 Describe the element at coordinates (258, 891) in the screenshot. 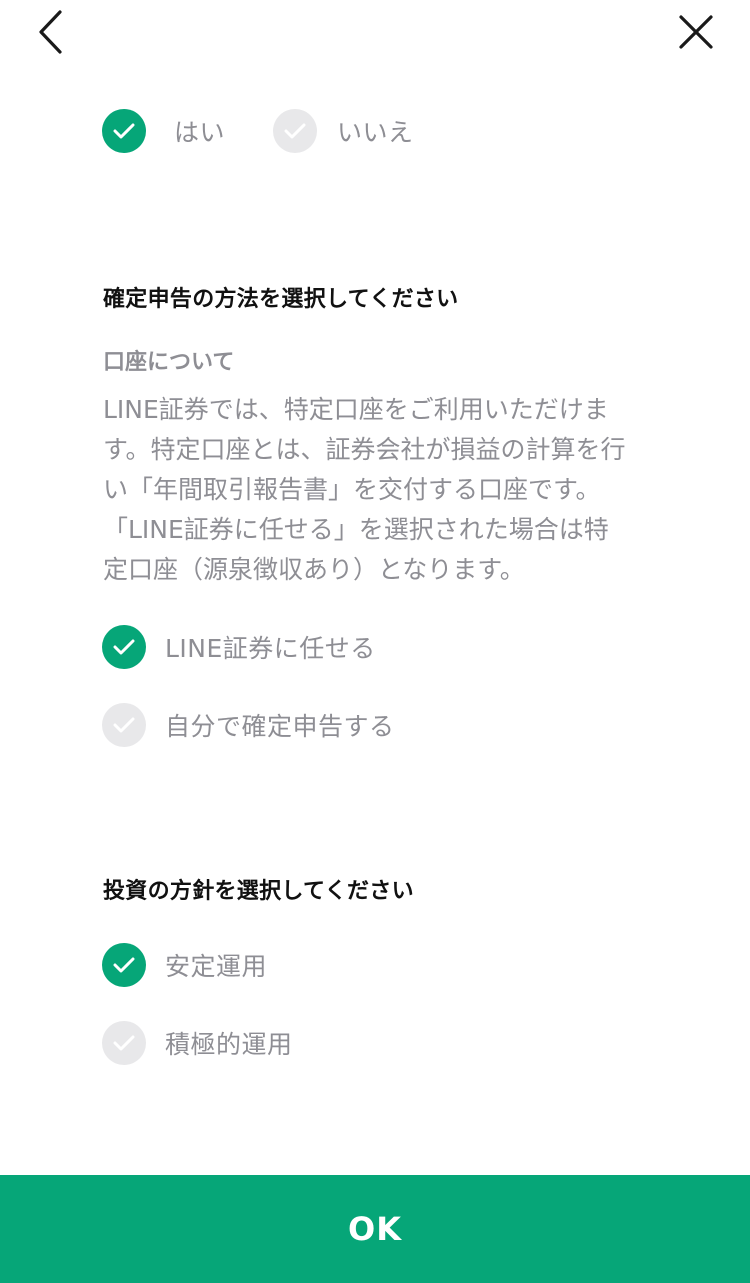

I see `investment-policy-title: 投資の方針を選択してください` at that location.